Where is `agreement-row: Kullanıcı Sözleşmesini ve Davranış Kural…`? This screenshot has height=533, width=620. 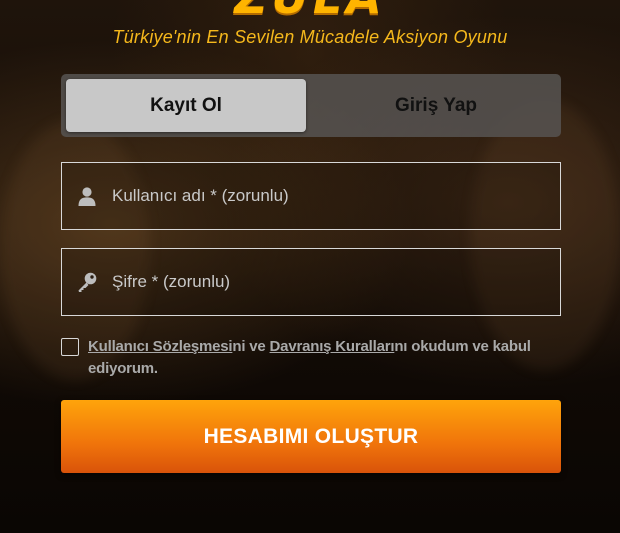
agreement-row: Kullanıcı Sözleşmesini ve Davranış Kural… is located at coordinates (313, 358).